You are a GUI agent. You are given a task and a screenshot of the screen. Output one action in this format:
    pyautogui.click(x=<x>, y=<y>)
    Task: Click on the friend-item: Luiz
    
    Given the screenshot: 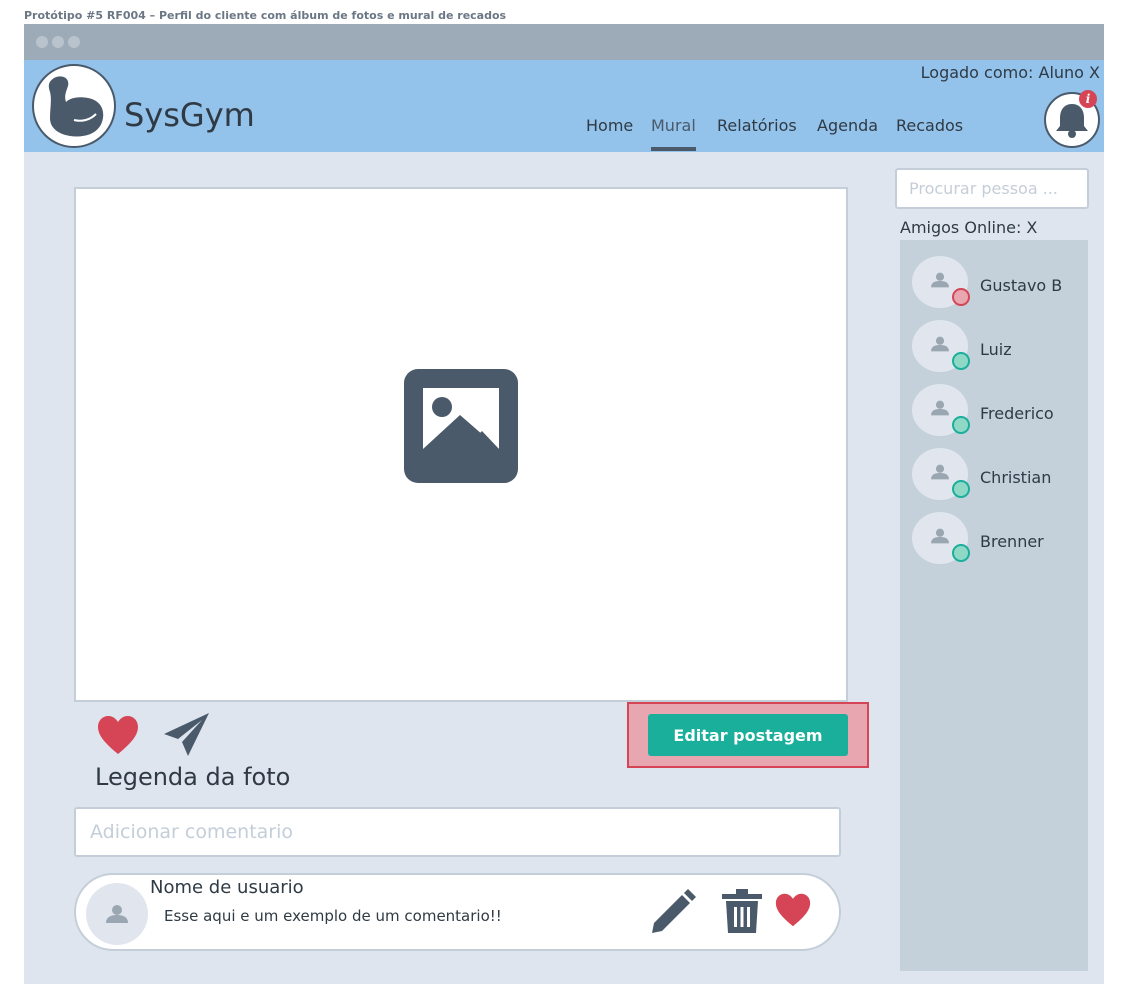 What is the action you would take?
    pyautogui.click(x=1000, y=348)
    